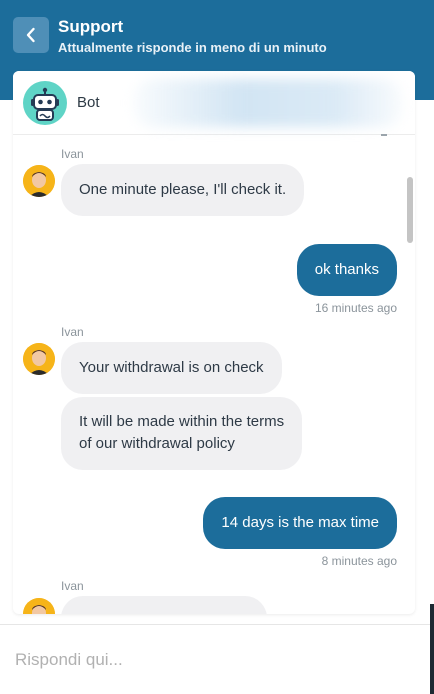 Image resolution: width=434 pixels, height=694 pixels. Describe the element at coordinates (432, 649) in the screenshot. I see `window-edge` at that location.